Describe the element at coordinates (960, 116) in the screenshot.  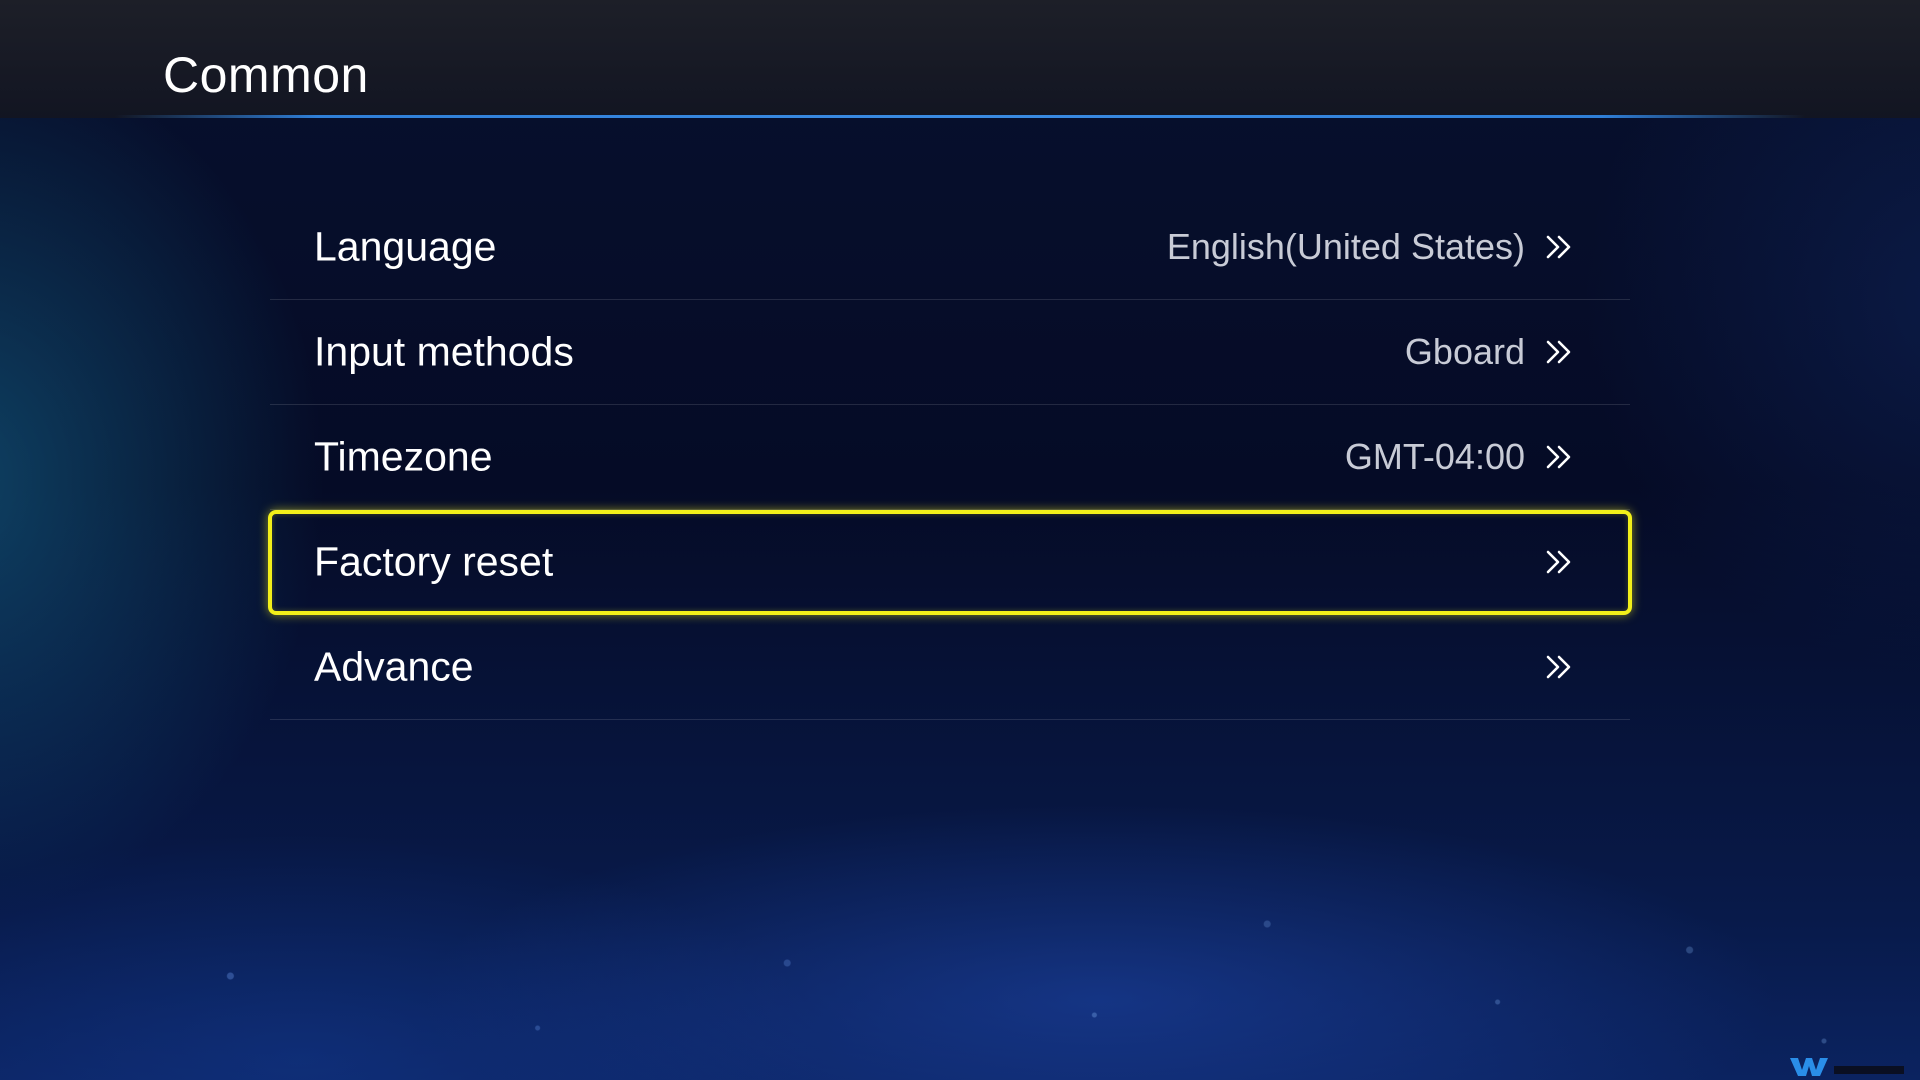
I see `header-divider` at that location.